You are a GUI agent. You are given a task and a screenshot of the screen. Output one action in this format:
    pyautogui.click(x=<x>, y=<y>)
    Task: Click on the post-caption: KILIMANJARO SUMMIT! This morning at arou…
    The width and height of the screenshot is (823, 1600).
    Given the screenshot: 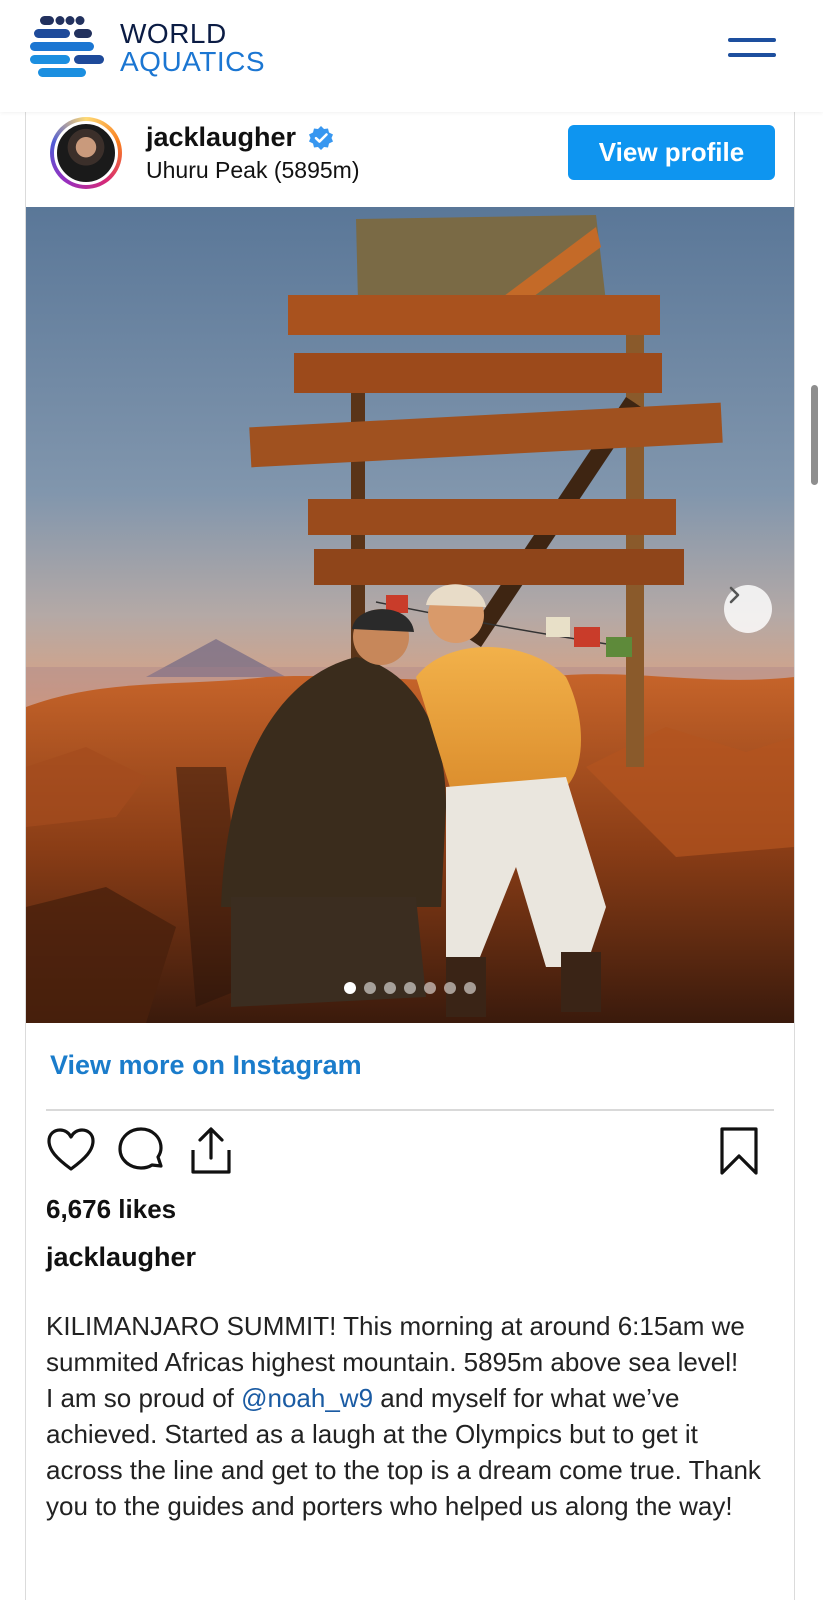 What is the action you would take?
    pyautogui.click(x=413, y=1416)
    